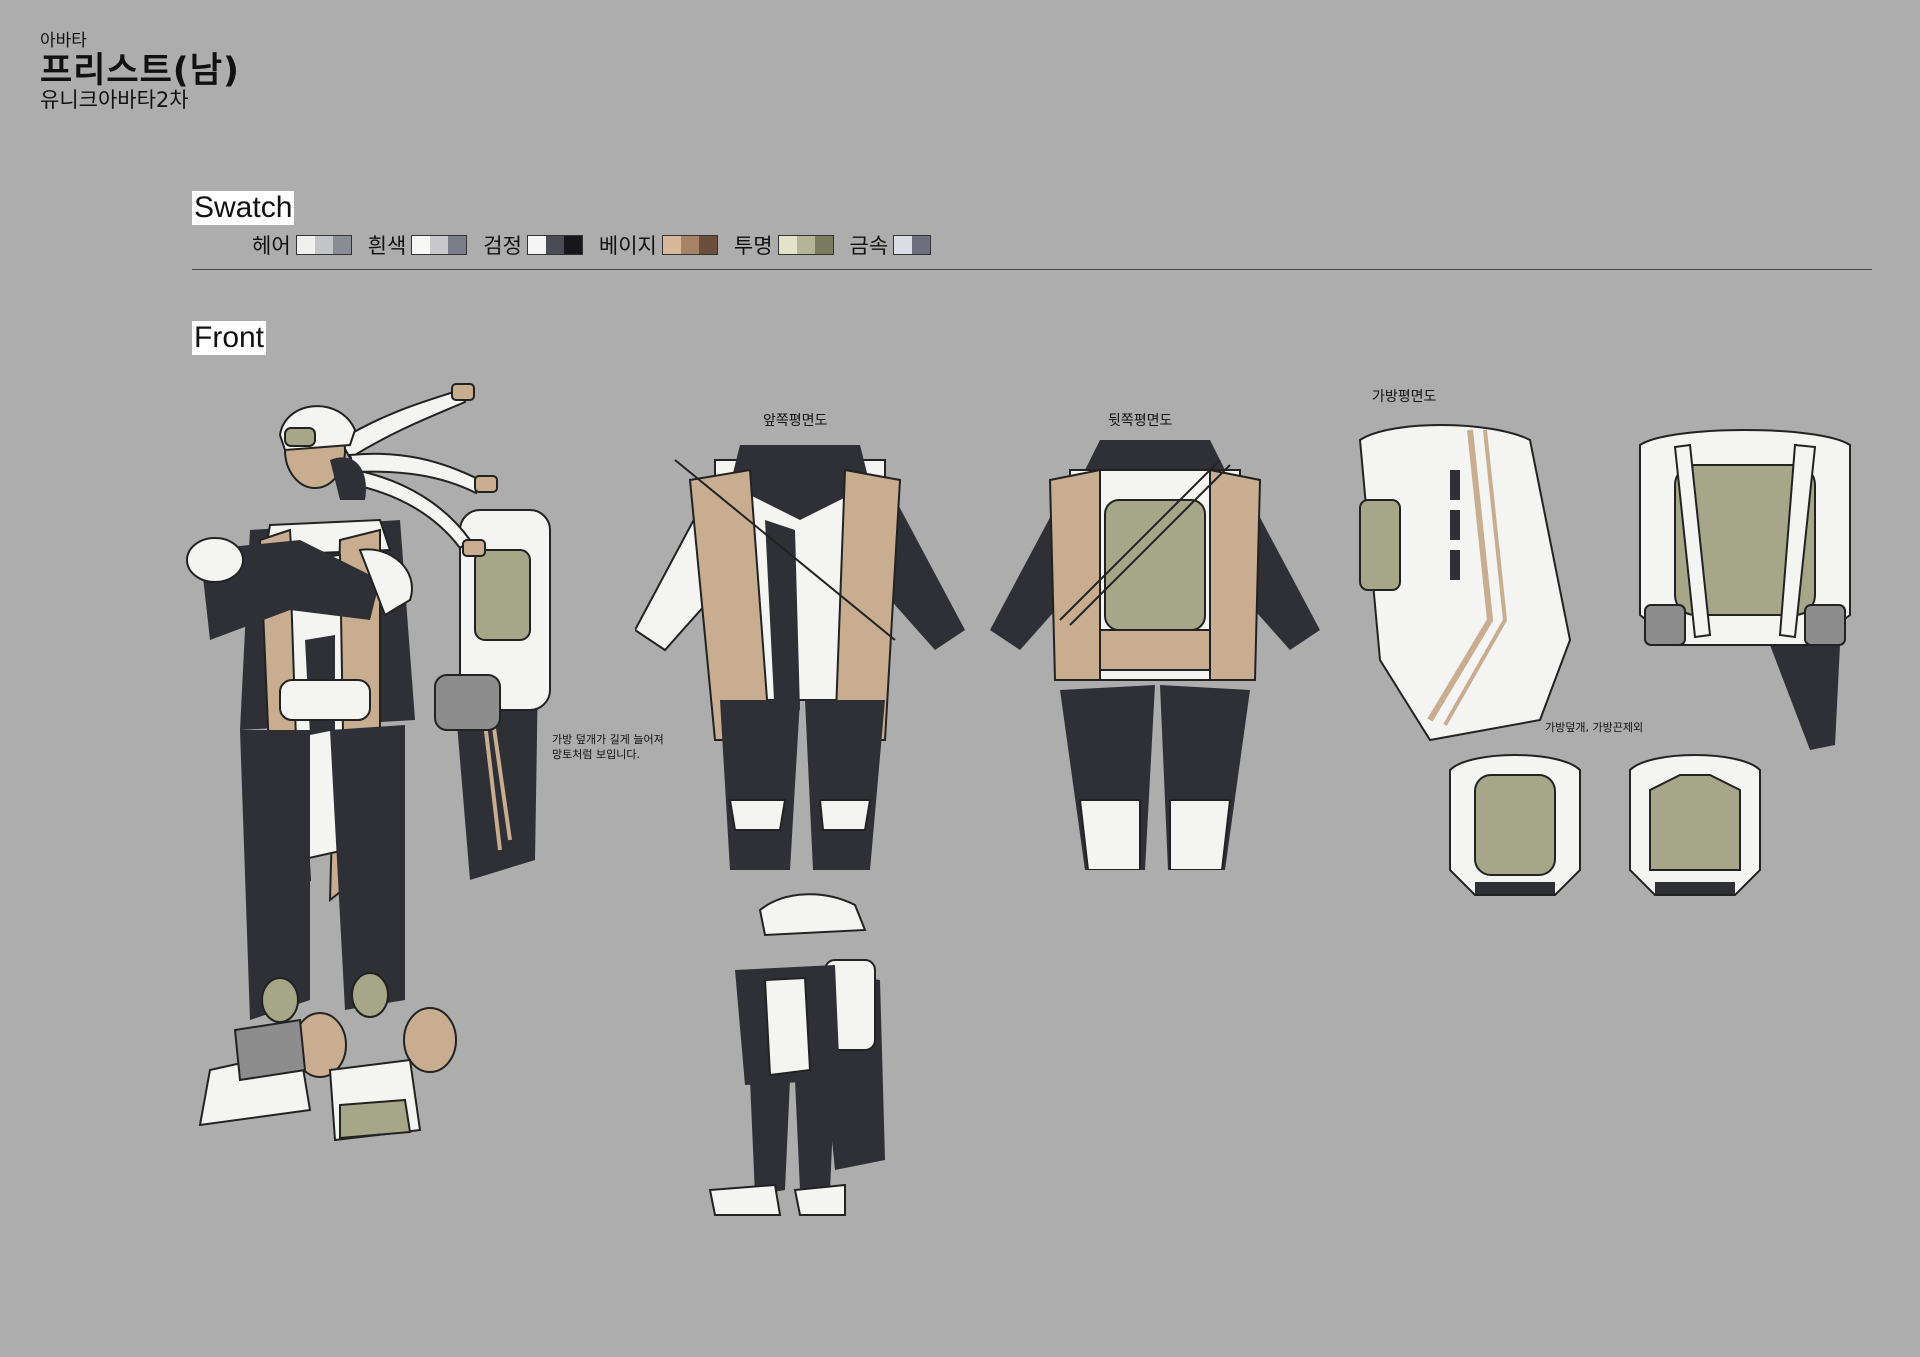 The height and width of the screenshot is (1357, 1920). What do you see at coordinates (1140, 421) in the screenshot?
I see `back-view-caption: 뒷쪽평면도` at bounding box center [1140, 421].